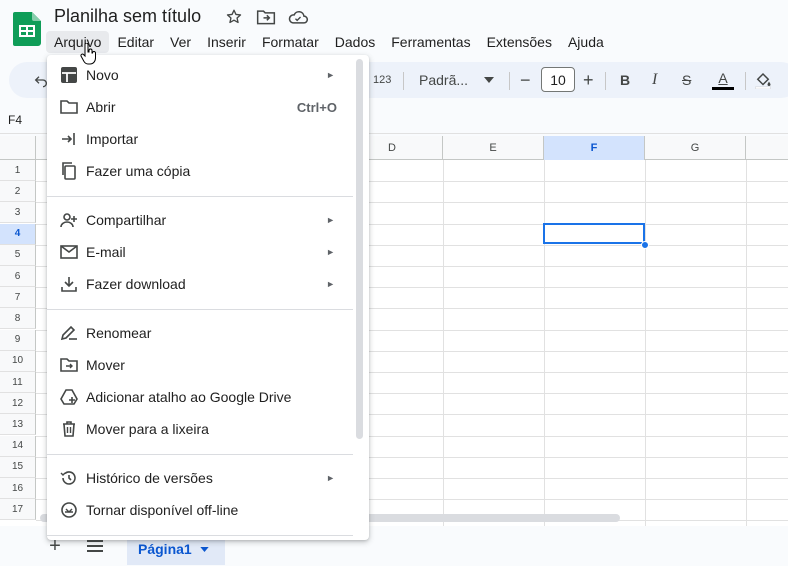 The height and width of the screenshot is (566, 788). I want to click on trash-icon, so click(69, 429).